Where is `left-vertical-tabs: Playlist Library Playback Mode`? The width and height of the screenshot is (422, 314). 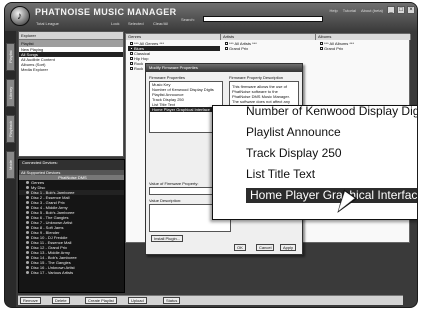 left-vertical-tabs: Playlist Library Playback Mode is located at coordinates (10, 169).